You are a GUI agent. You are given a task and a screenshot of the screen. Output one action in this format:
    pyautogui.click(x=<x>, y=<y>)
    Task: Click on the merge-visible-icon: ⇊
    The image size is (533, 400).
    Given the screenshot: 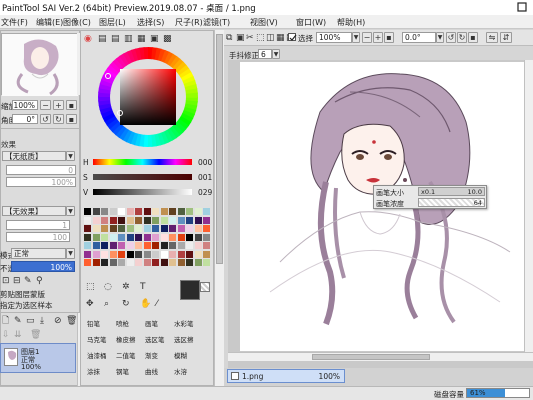 What is the action you would take?
    pyautogui.click(x=18, y=335)
    